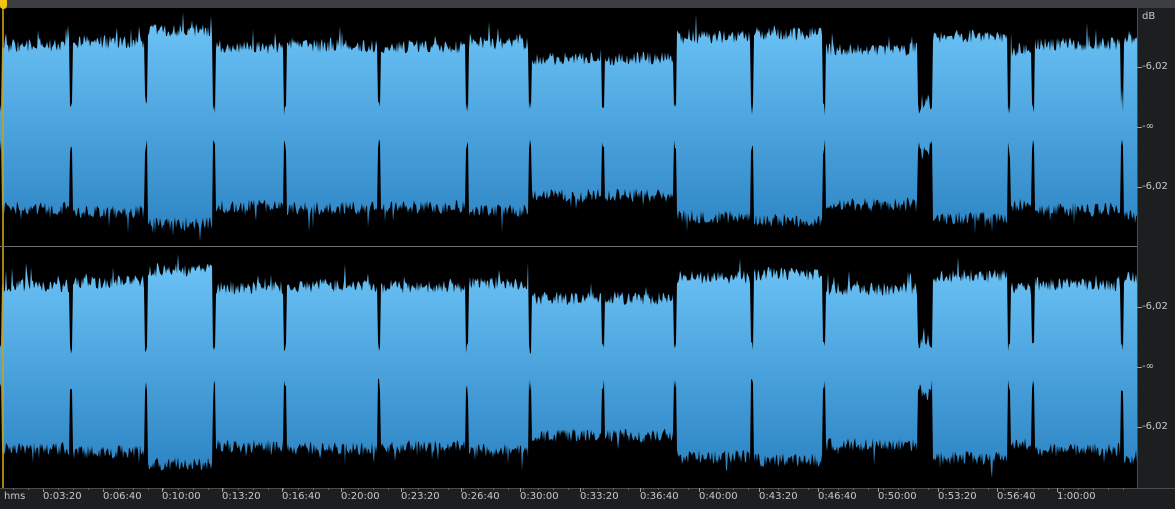 The height and width of the screenshot is (509, 1175). Describe the element at coordinates (301, 496) in the screenshot. I see `time-label: 0:16:40` at that location.